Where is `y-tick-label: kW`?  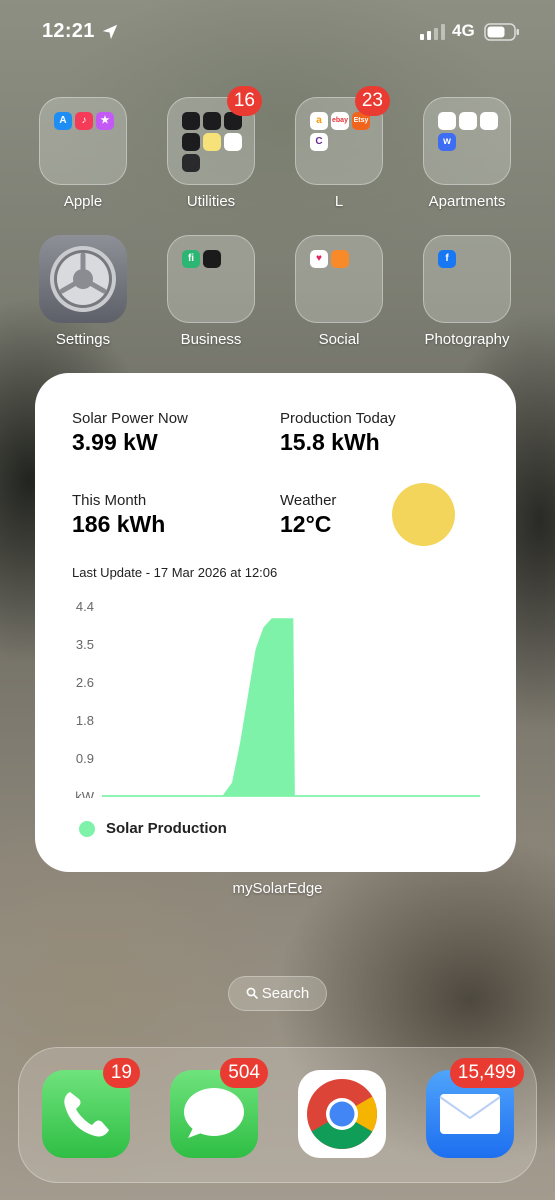
y-tick-label: kW is located at coordinates (85, 793).